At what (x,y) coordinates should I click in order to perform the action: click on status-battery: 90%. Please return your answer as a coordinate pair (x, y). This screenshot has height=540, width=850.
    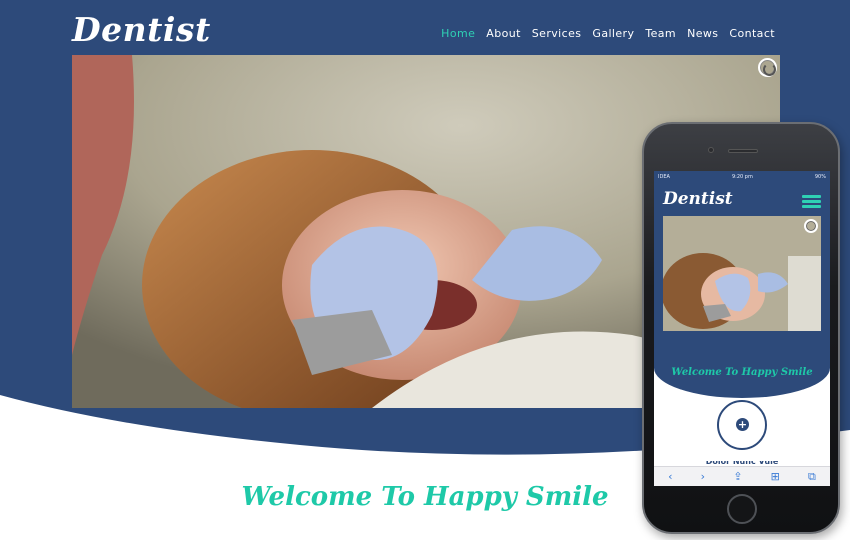
    Looking at the image, I should click on (820, 177).